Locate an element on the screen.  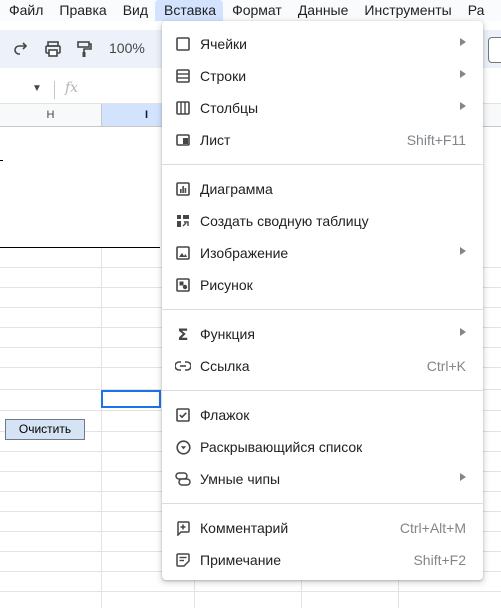
menu-item-label: Умные чипы is located at coordinates (240, 479).